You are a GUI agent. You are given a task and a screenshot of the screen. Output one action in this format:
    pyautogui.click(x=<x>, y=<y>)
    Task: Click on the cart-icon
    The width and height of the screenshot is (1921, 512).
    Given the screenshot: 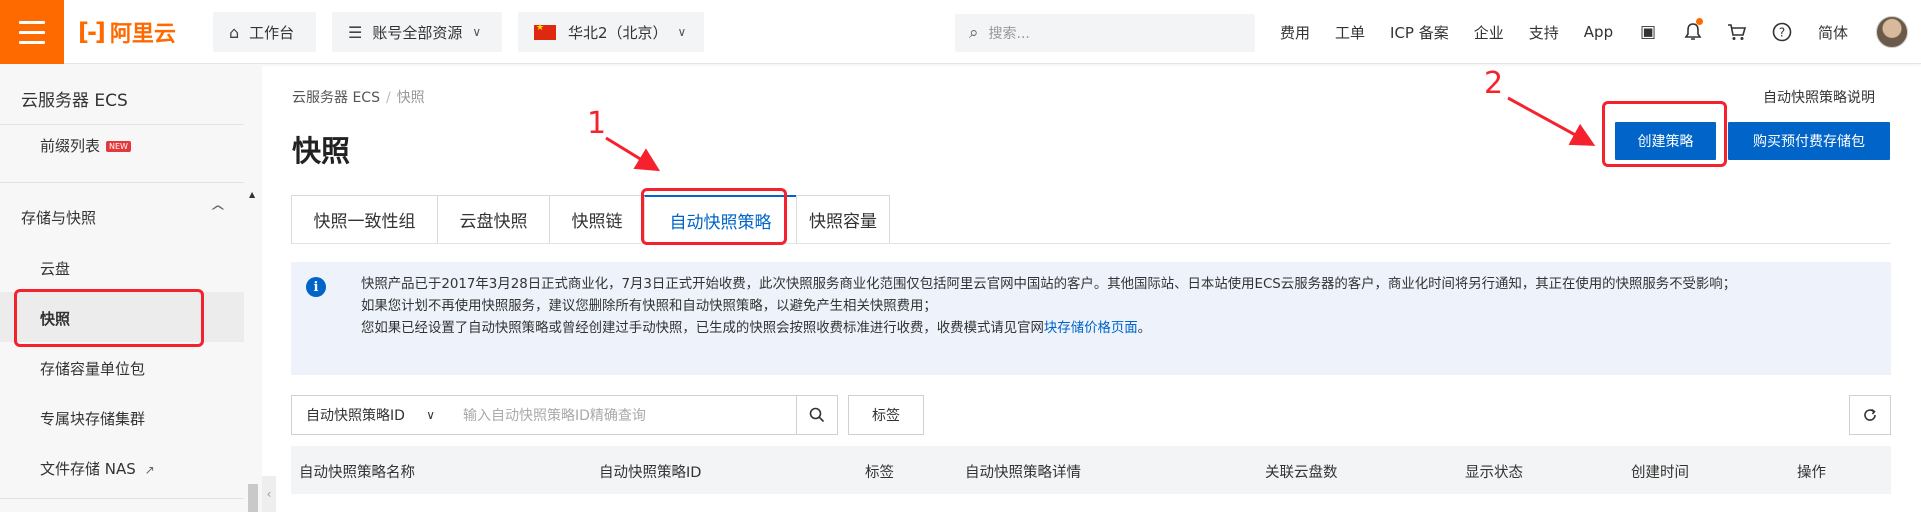 What is the action you would take?
    pyautogui.click(x=1737, y=32)
    